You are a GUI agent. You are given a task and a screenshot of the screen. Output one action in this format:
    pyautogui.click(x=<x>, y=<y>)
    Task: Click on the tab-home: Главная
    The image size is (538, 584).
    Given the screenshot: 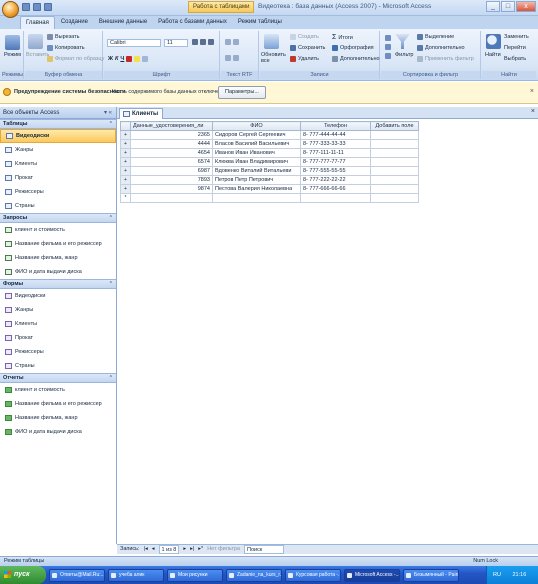 What is the action you would take?
    pyautogui.click(x=37, y=22)
    